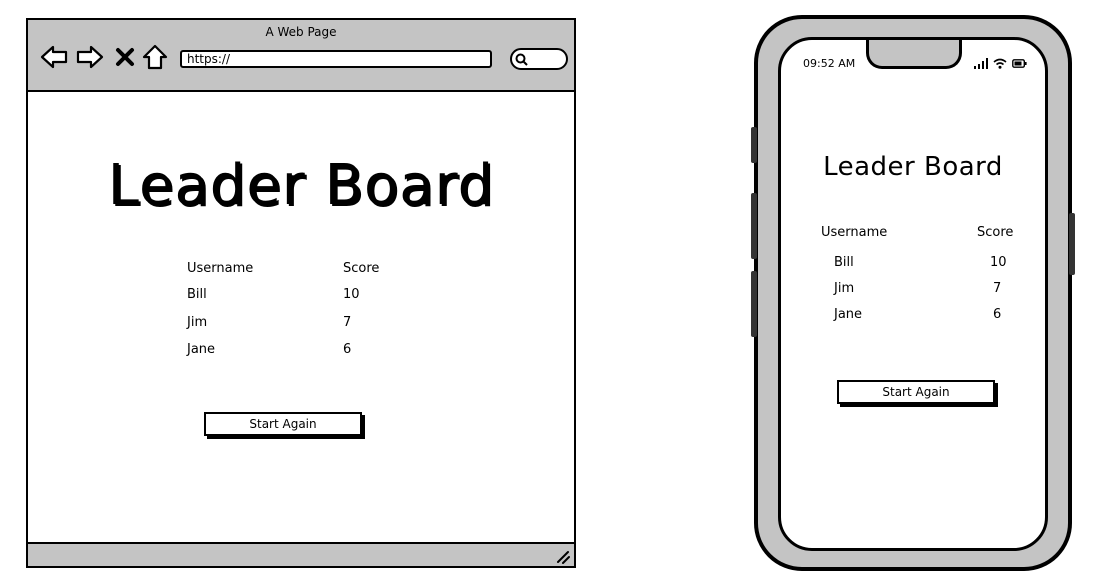  I want to click on phone-page-title: Leader Board, so click(913, 167).